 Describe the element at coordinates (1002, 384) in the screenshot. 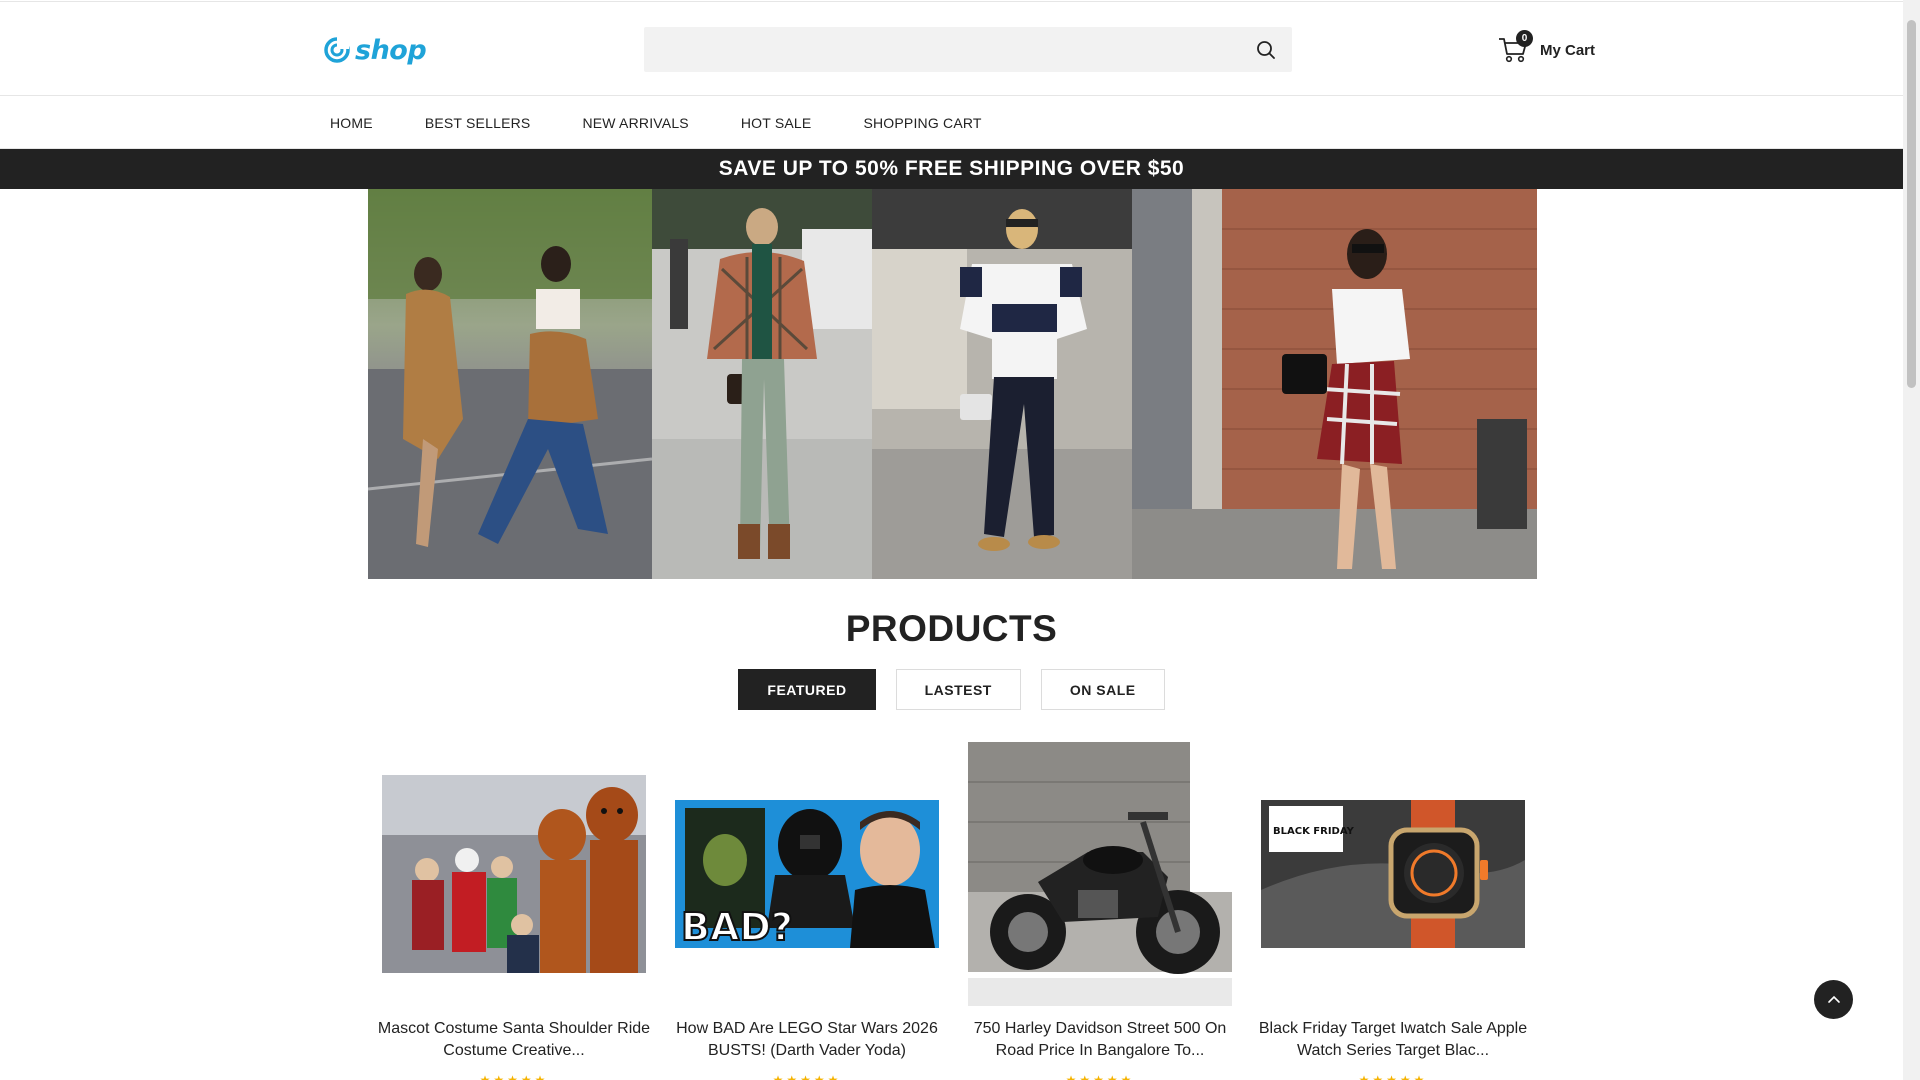

I see `hero-photo-striped-top` at that location.